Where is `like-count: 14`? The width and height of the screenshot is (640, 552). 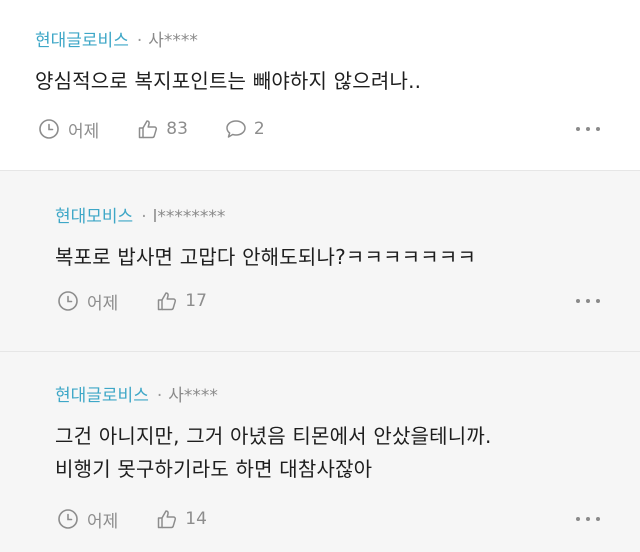 like-count: 14 is located at coordinates (196, 519).